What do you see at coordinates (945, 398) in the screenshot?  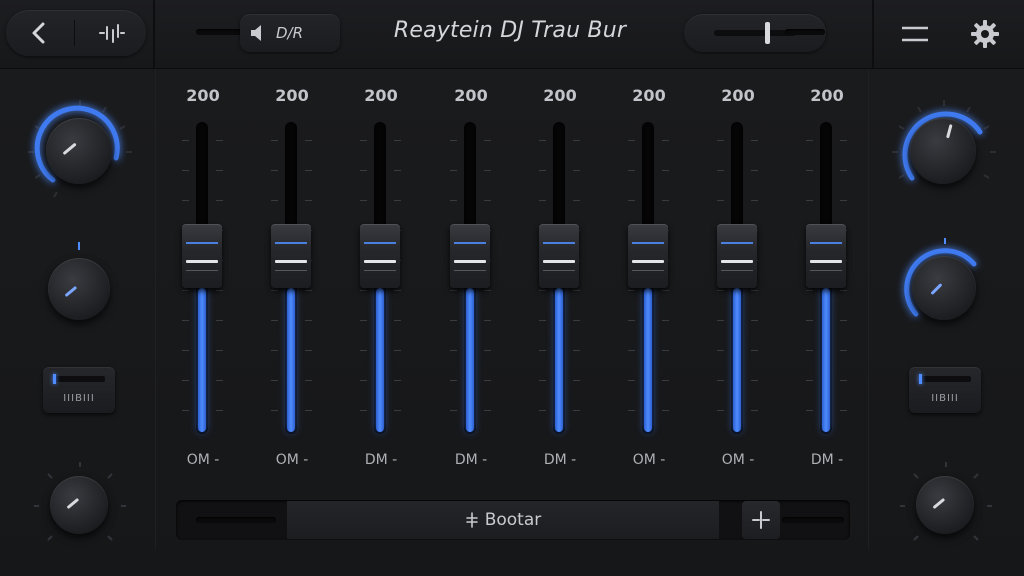 I see `right-toggle-label: IIBIII` at bounding box center [945, 398].